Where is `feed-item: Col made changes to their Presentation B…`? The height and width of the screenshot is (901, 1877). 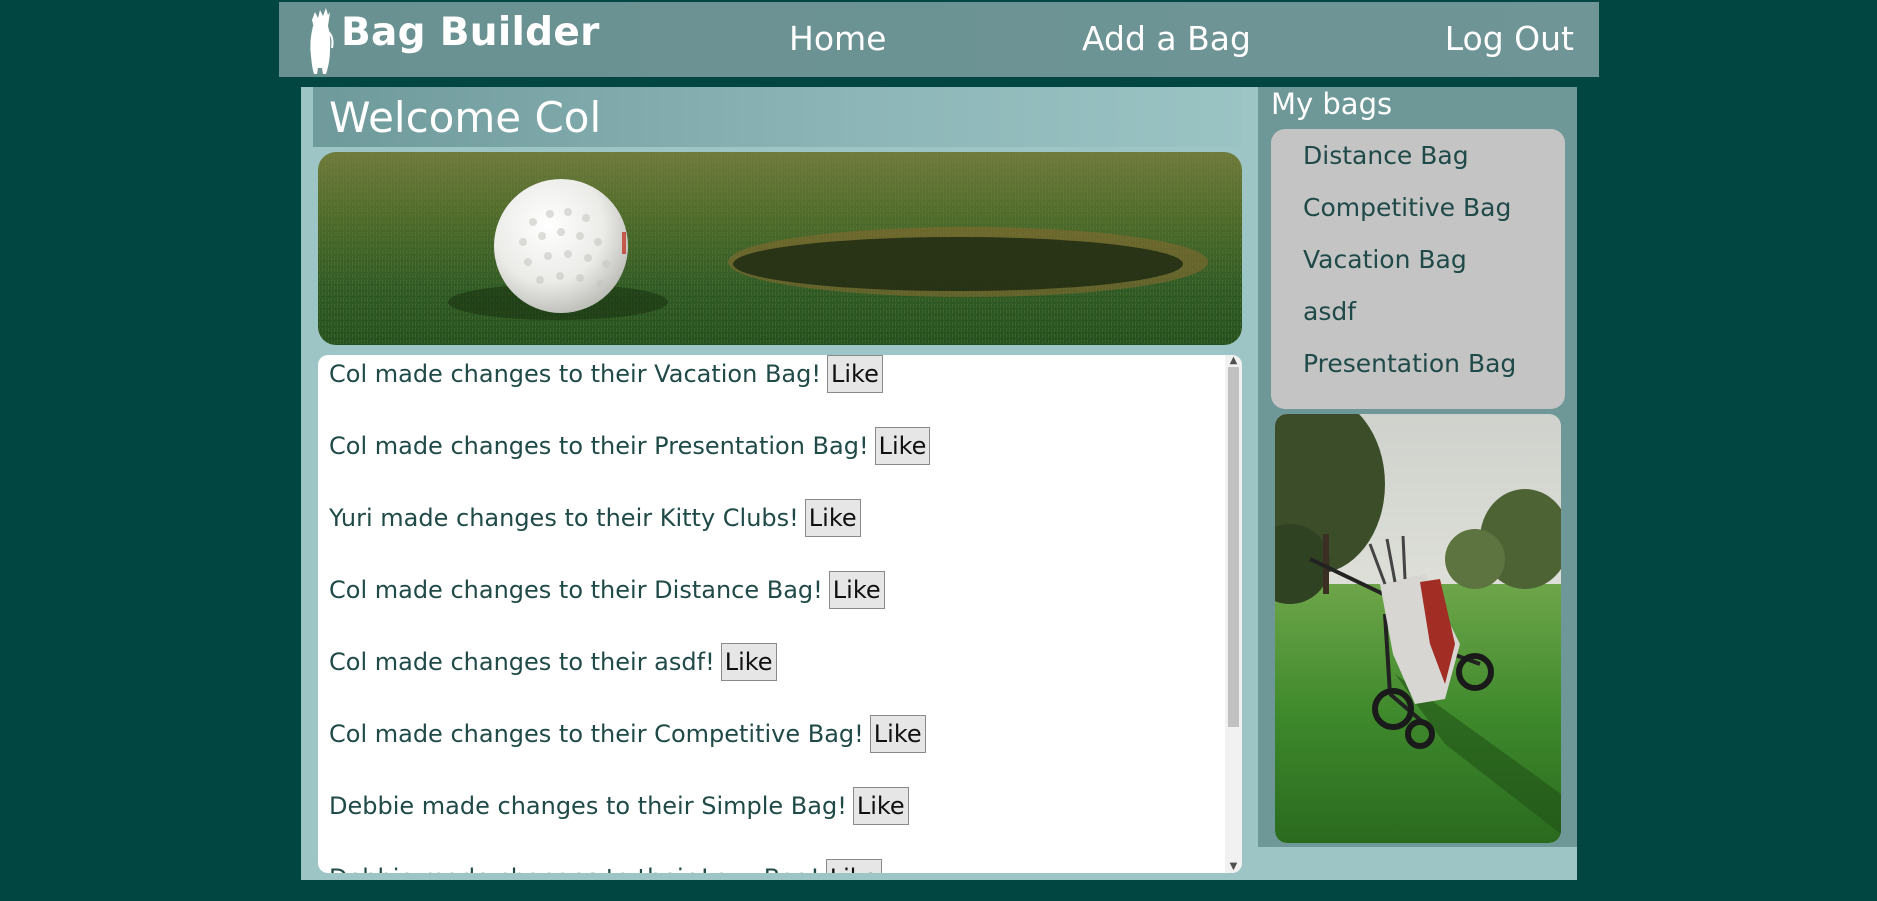 feed-item: Col made changes to their Presentation B… is located at coordinates (630, 446).